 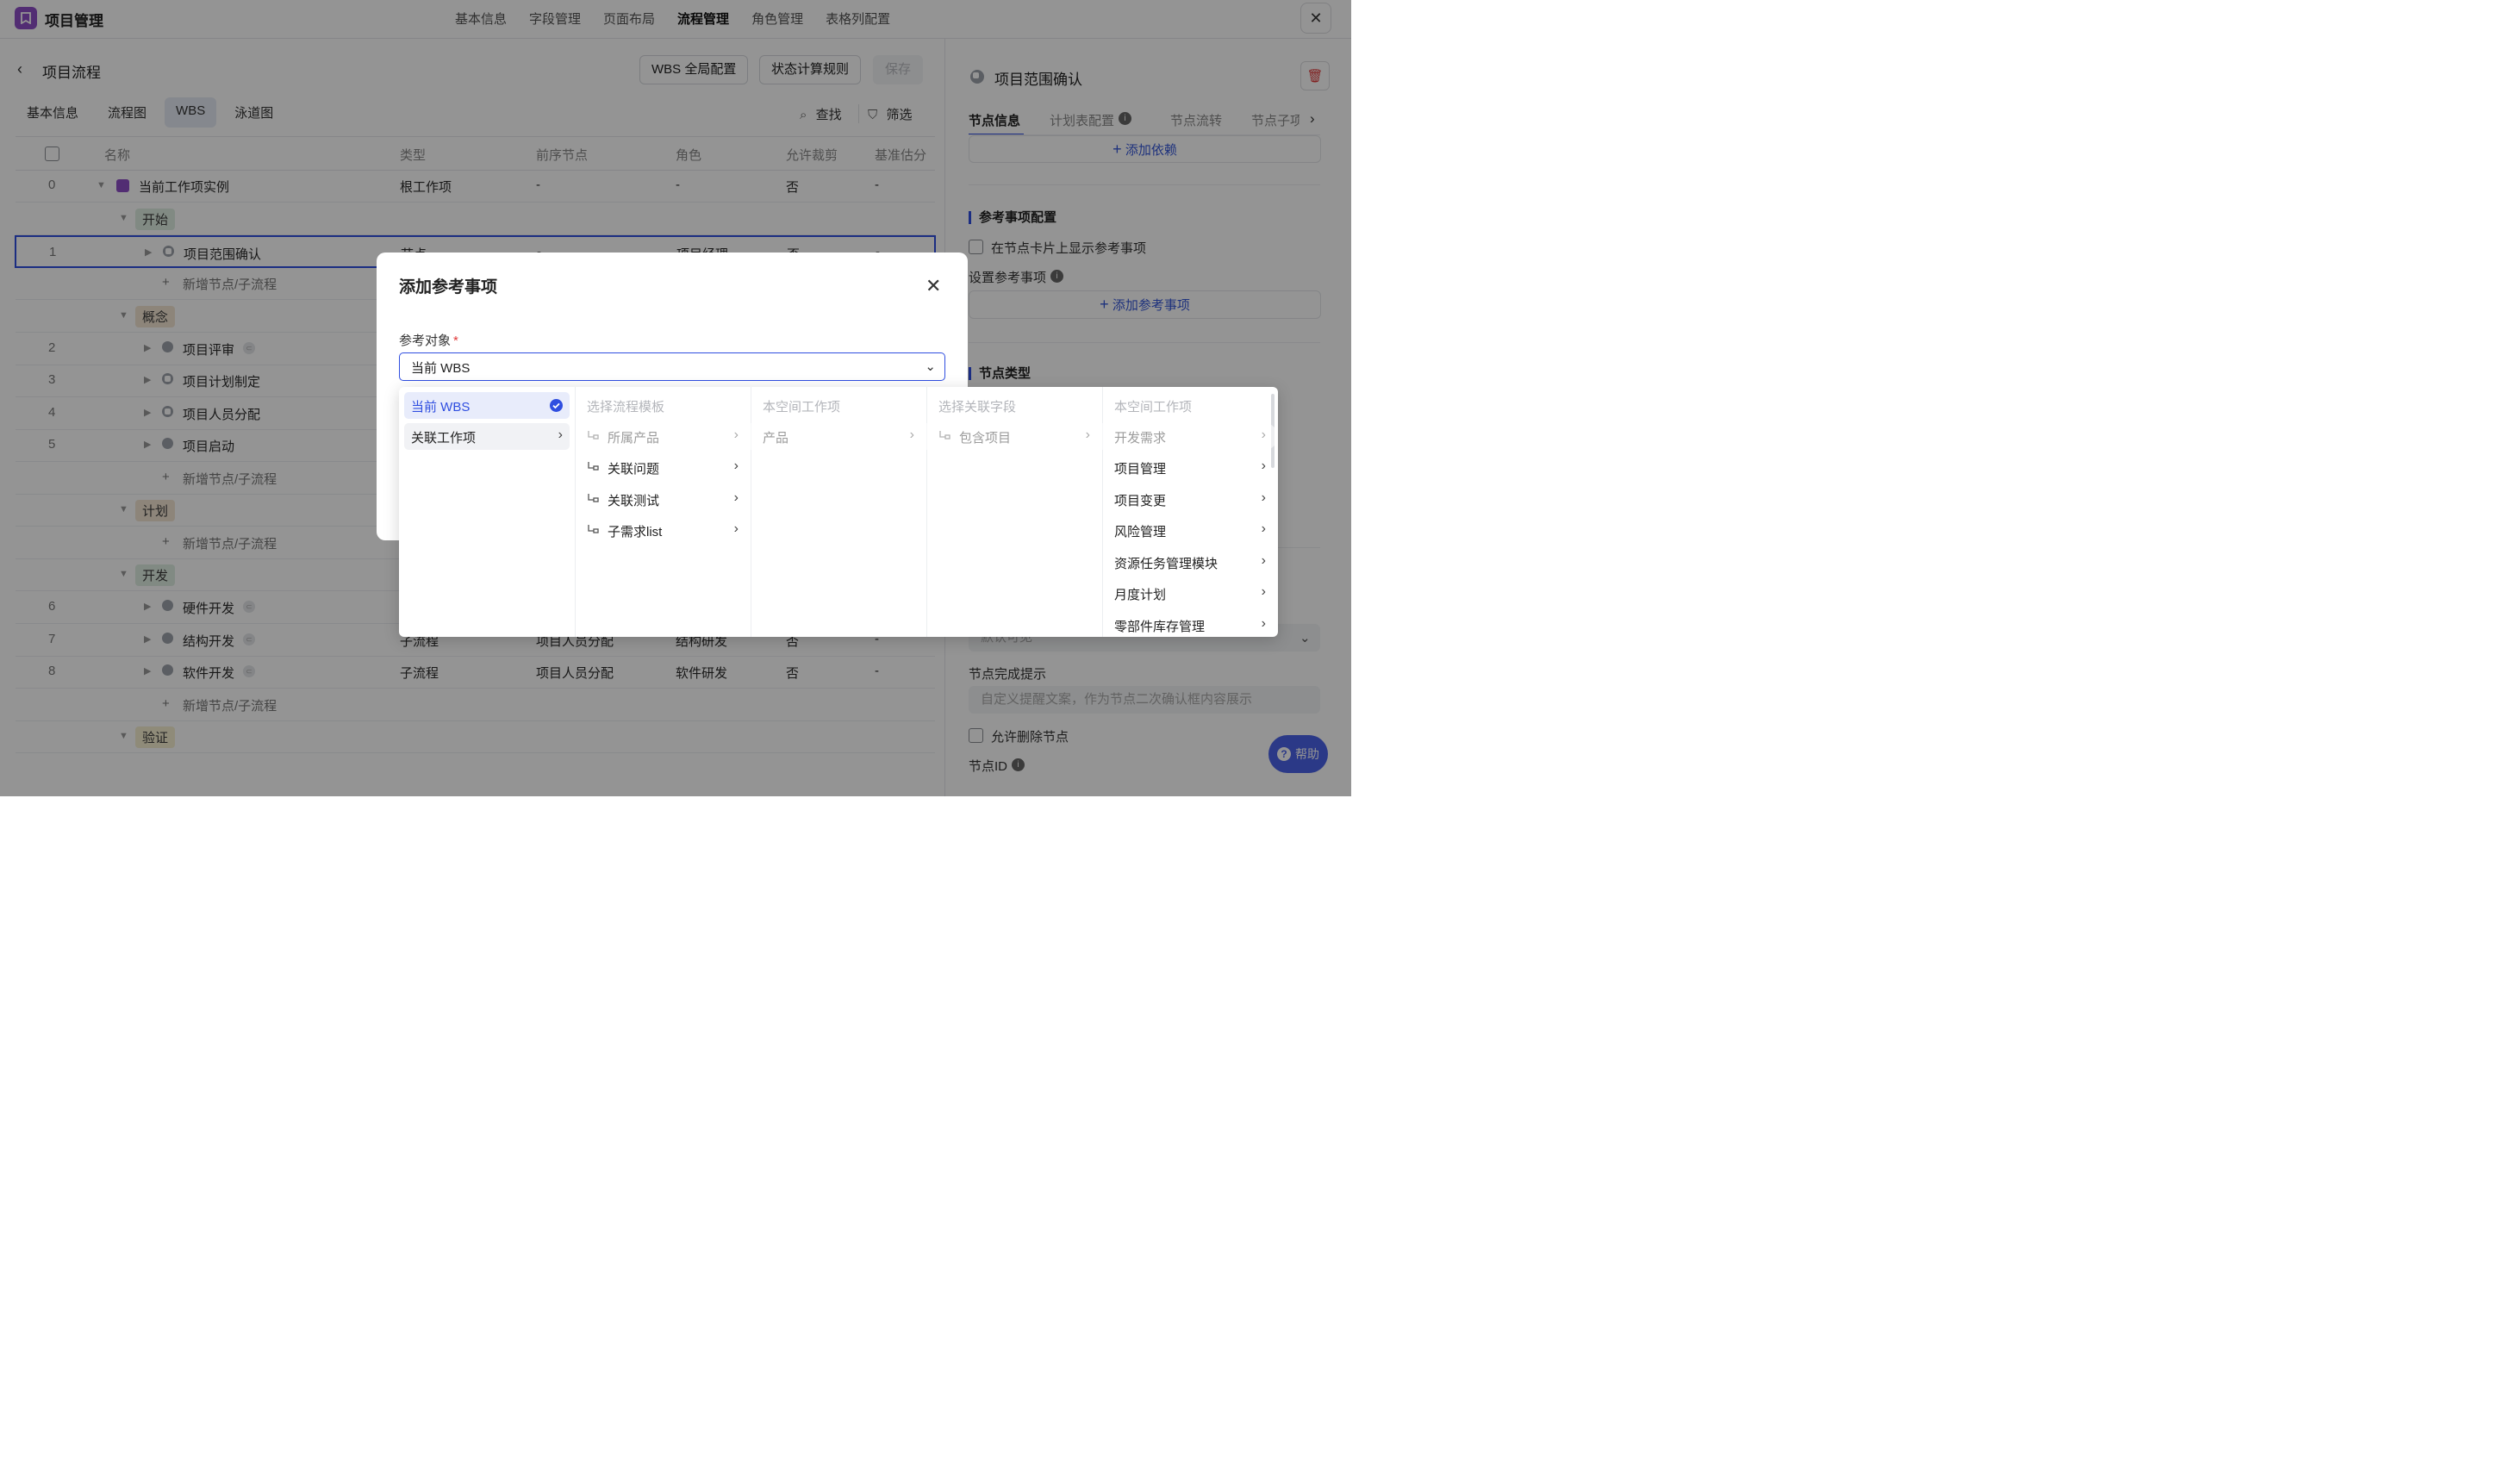 I want to click on cascader-column-2: 选择流程模板 所属产品 › 关联问题 › 关联测试 › 子需求list ›, so click(x=663, y=512).